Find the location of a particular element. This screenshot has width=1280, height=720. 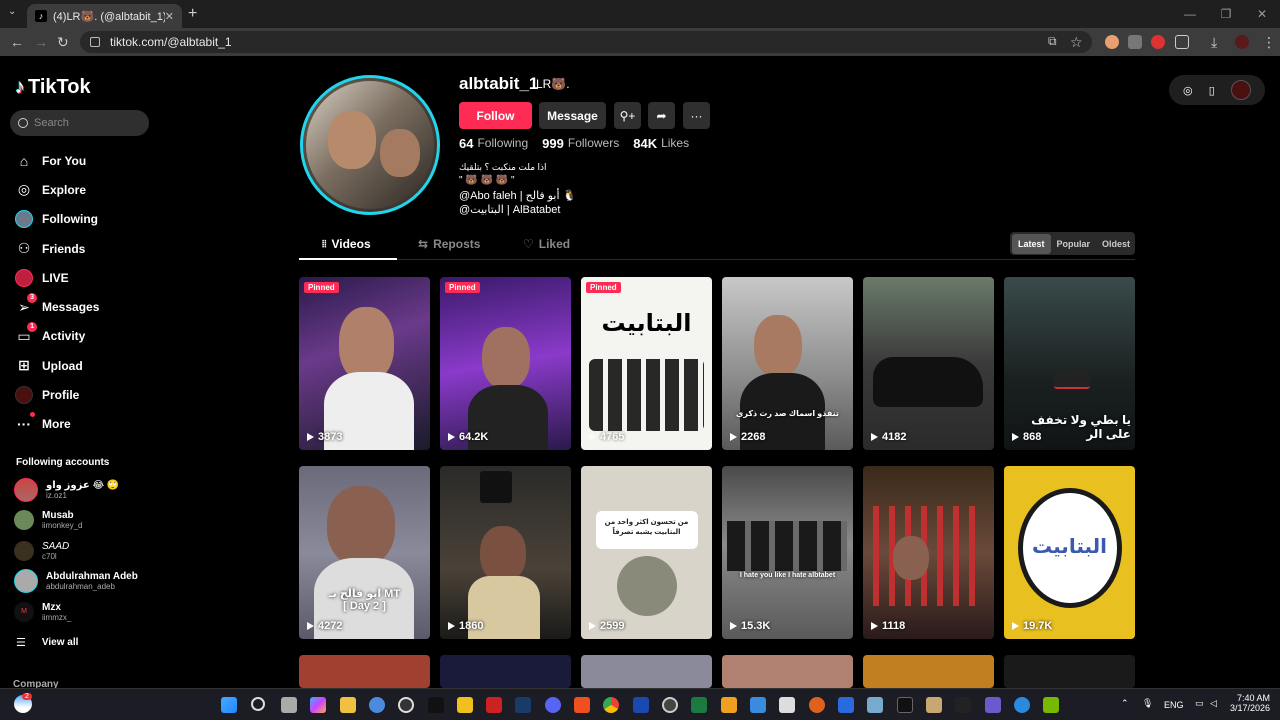

more-options-icon: ··· is located at coordinates (696, 115).